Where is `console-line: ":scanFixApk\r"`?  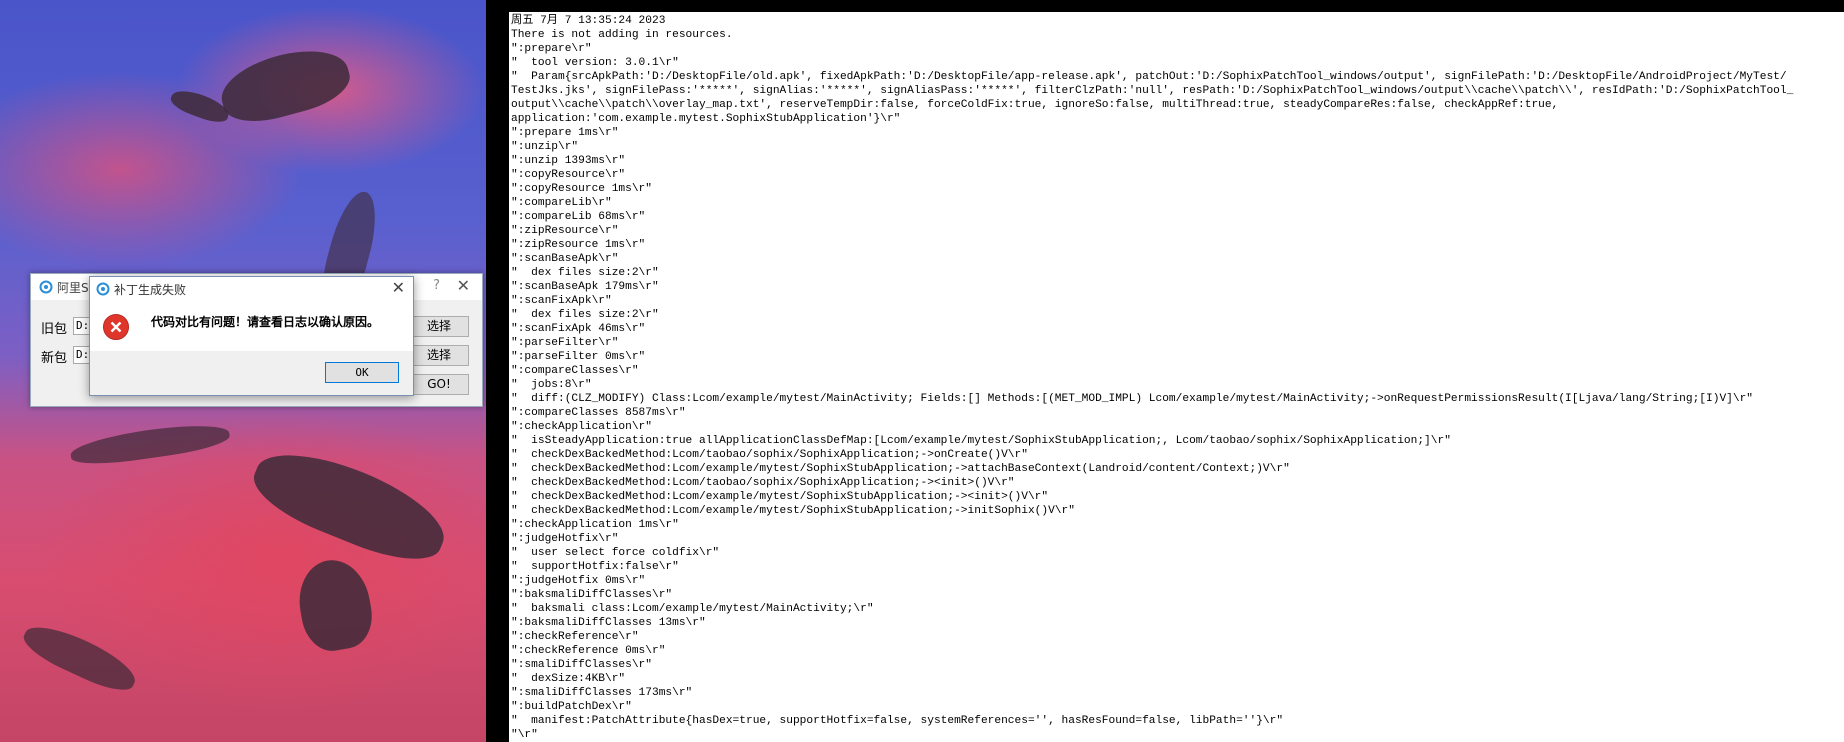
console-line: ":scanFixApk\r" is located at coordinates (561, 301).